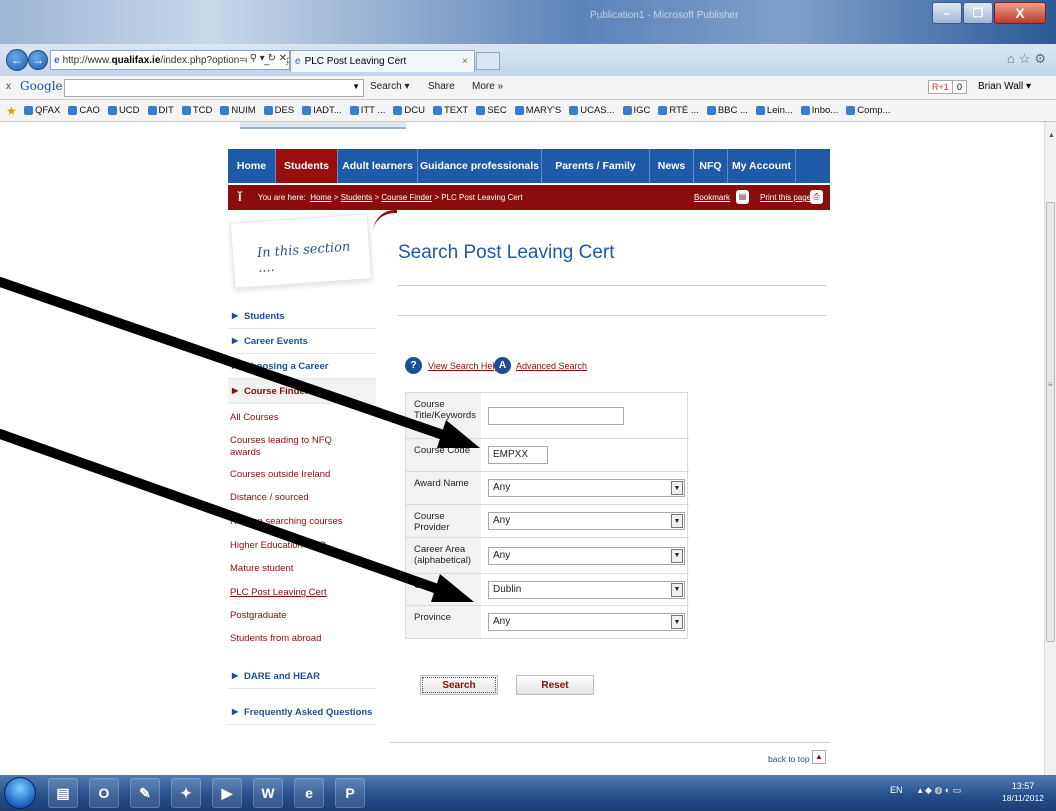  I want to click on nav-tab-parents-family: Parents / Family, so click(596, 166).